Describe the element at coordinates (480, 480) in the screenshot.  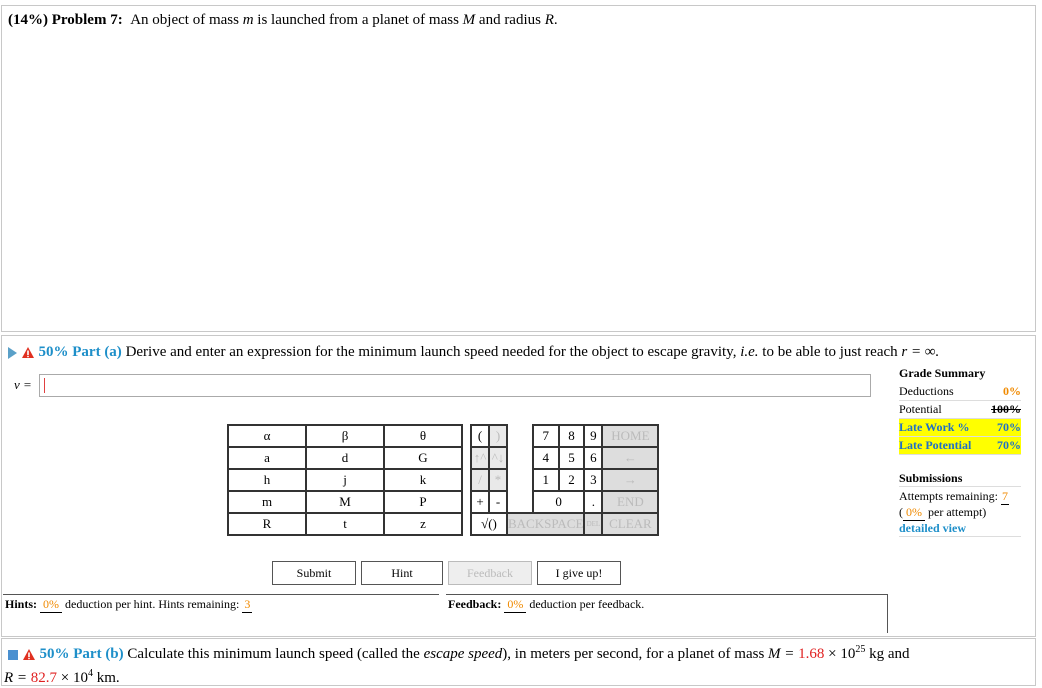
I see `key-divide: /` at that location.